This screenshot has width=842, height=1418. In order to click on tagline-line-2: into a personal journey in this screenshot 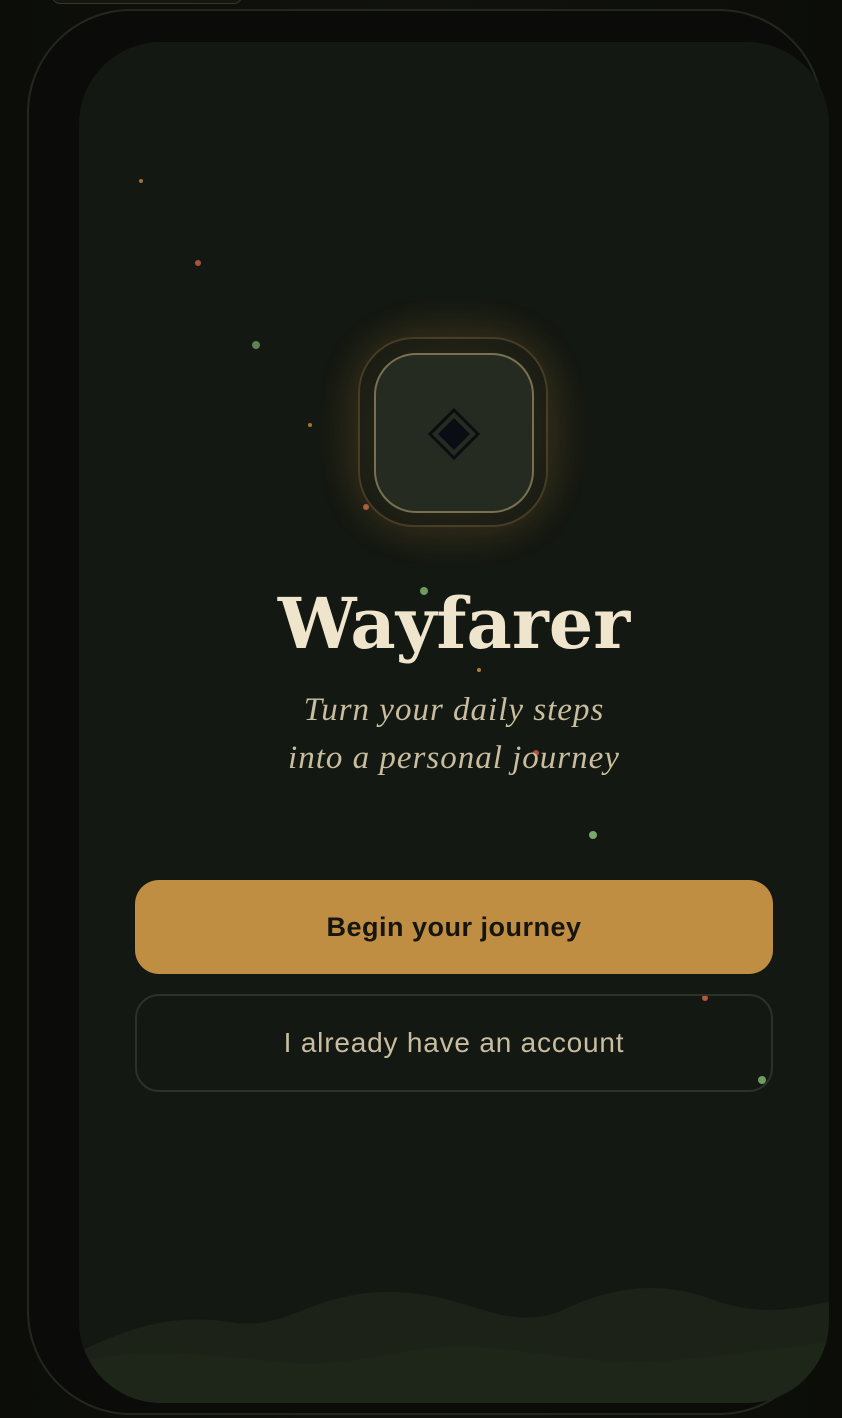, I will do `click(454, 758)`.